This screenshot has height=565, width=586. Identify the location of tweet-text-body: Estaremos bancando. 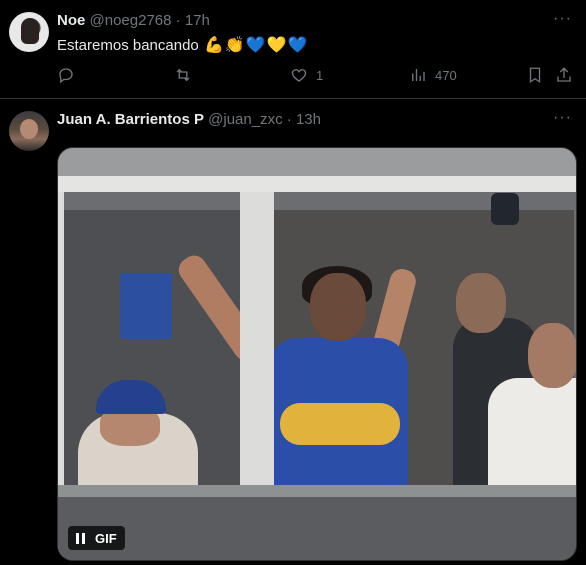
(128, 45).